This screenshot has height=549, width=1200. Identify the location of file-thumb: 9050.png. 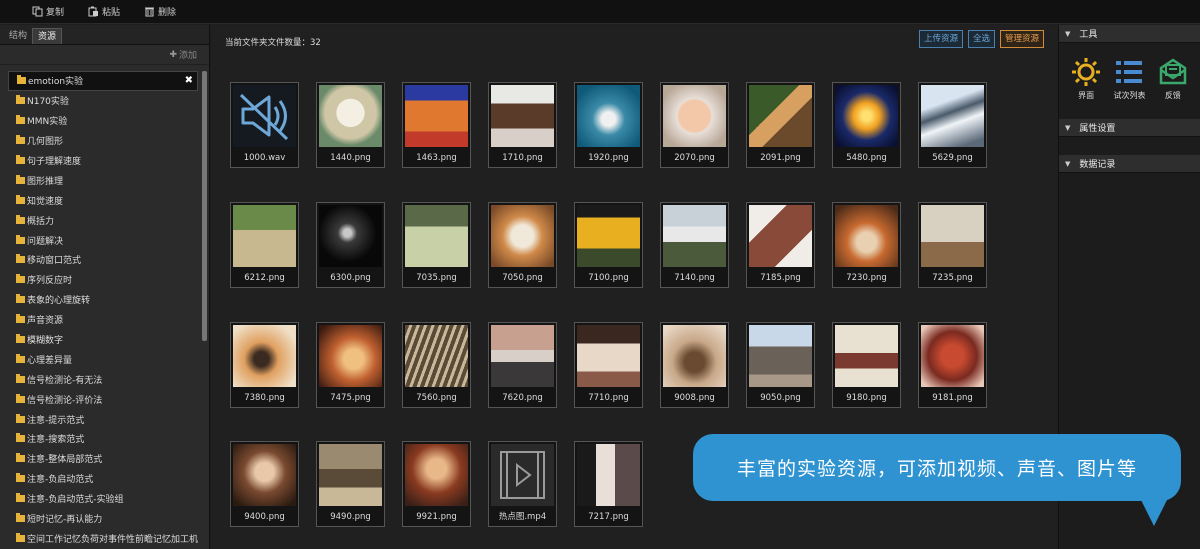
(780, 365).